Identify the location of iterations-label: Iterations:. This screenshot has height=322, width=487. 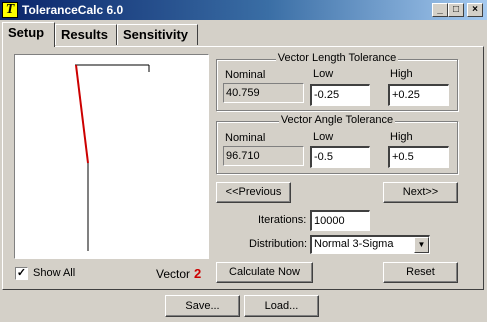
(282, 220).